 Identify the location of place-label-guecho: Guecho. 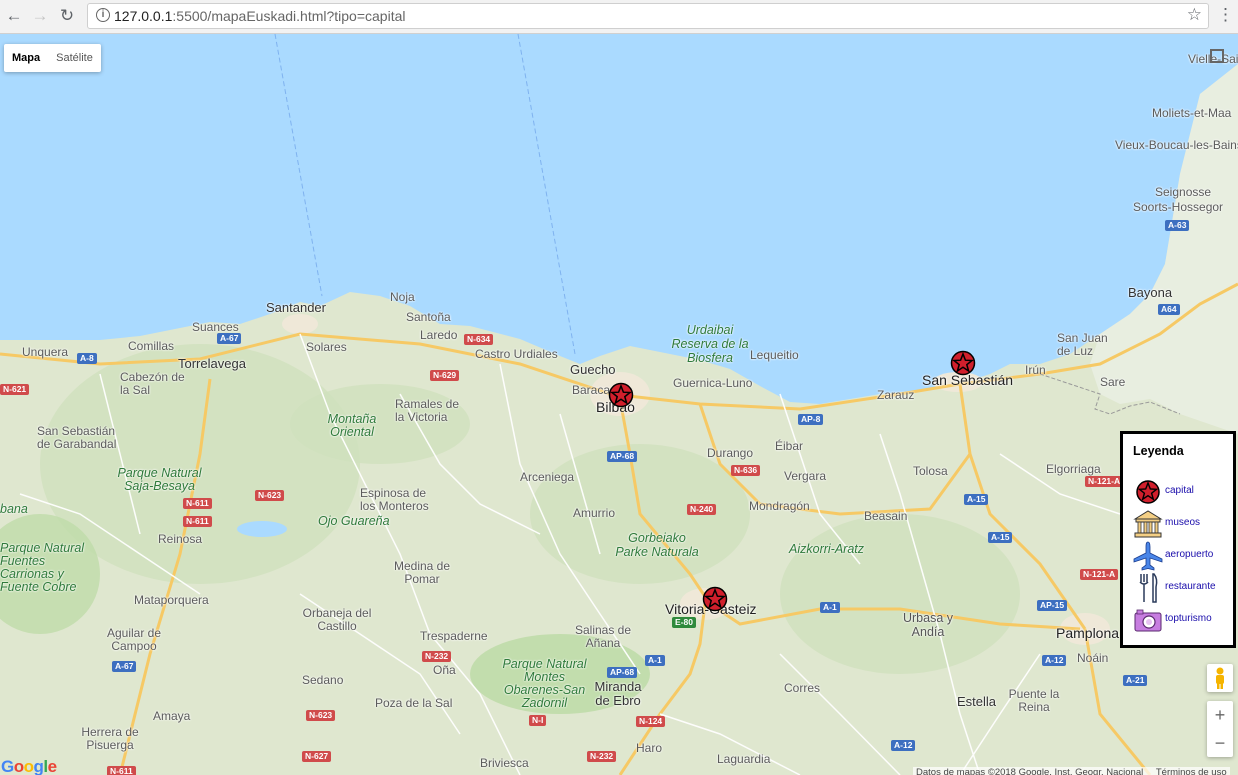
(593, 369).